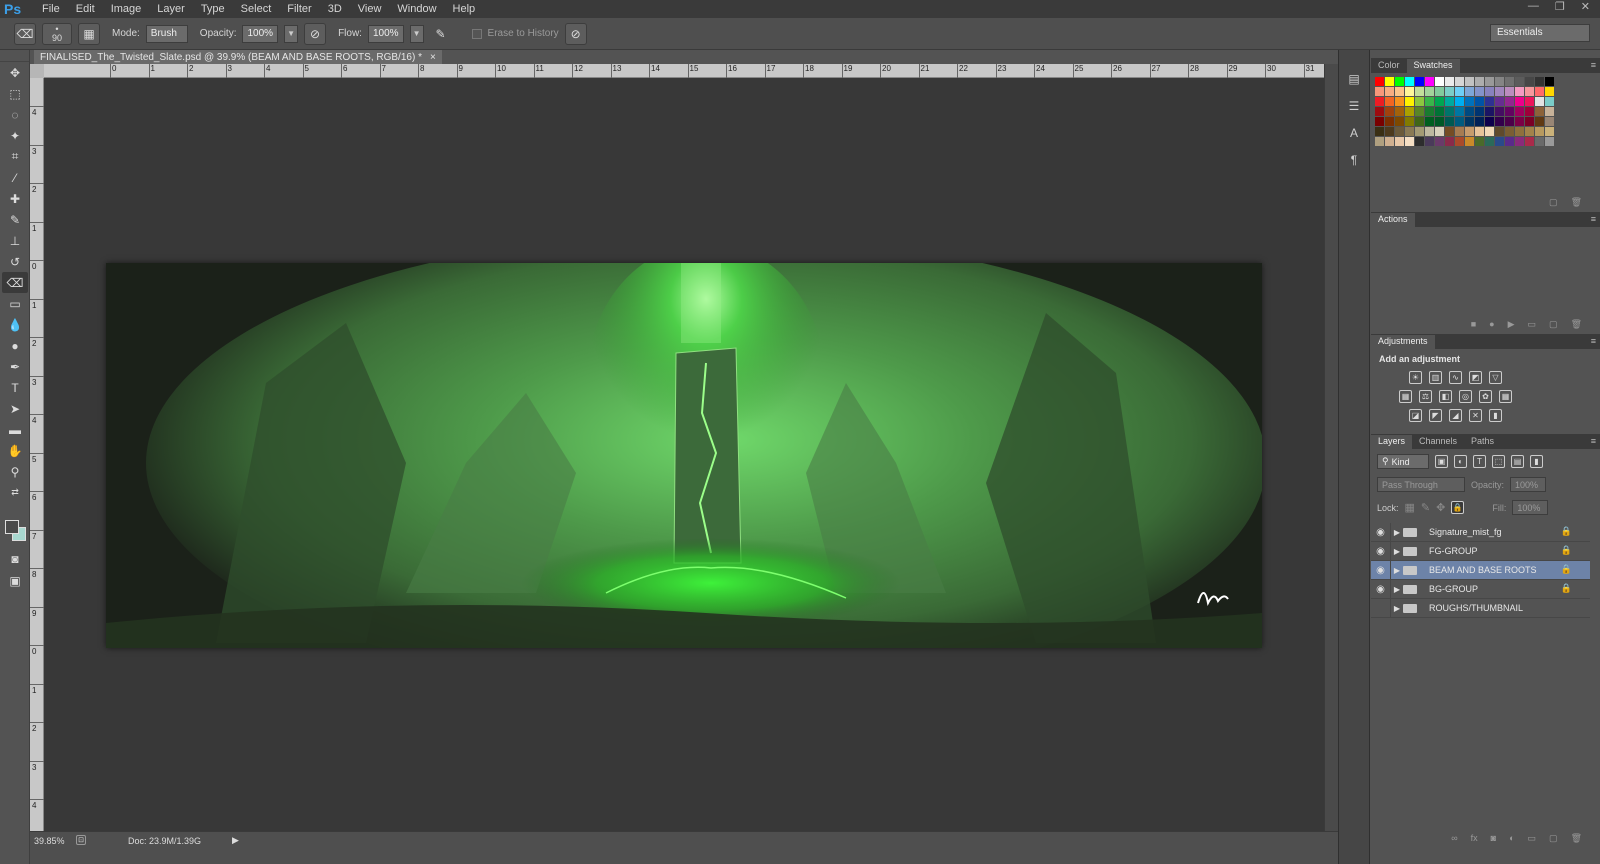  What do you see at coordinates (1331, 447) in the screenshot?
I see `vertical-scrollbar` at bounding box center [1331, 447].